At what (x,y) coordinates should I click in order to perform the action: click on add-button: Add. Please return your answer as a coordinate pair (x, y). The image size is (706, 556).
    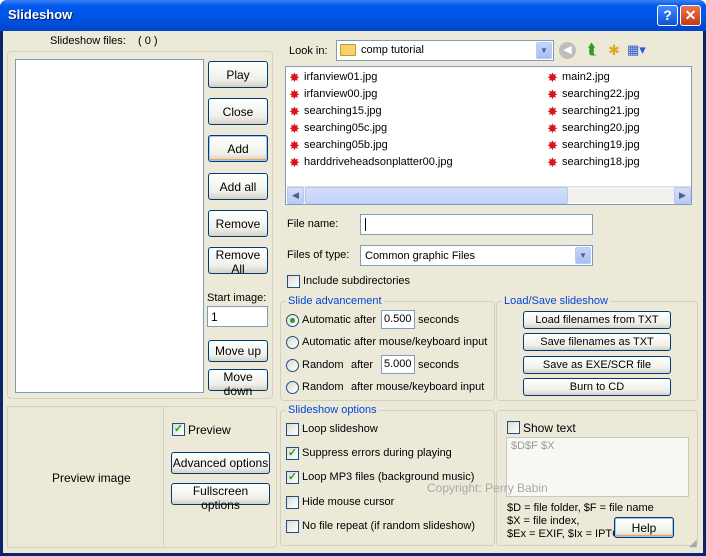
    Looking at the image, I should click on (238, 148).